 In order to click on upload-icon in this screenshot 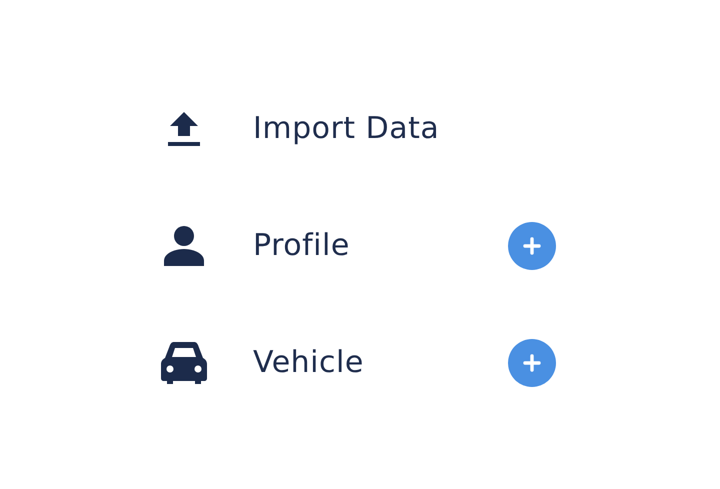, I will do `click(184, 128)`.